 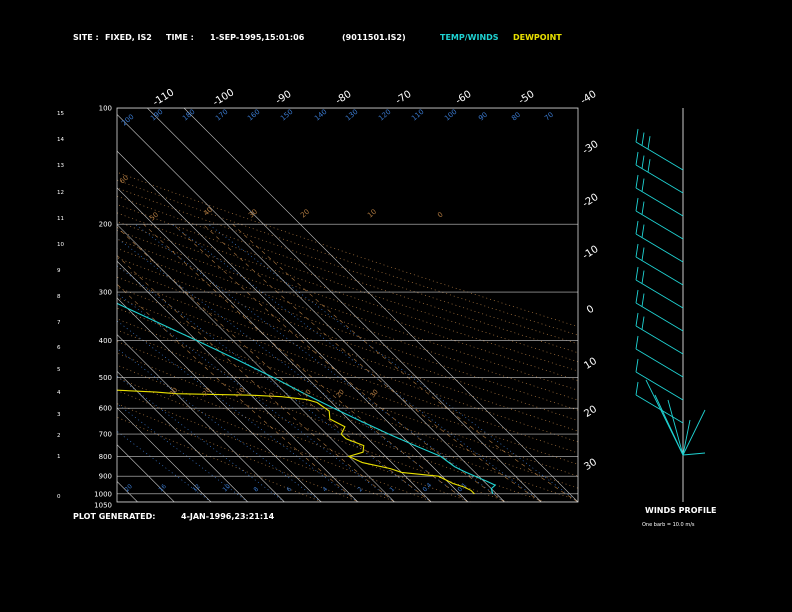 What do you see at coordinates (105, 457) in the screenshot?
I see `pressure-tick-label: 800` at bounding box center [105, 457].